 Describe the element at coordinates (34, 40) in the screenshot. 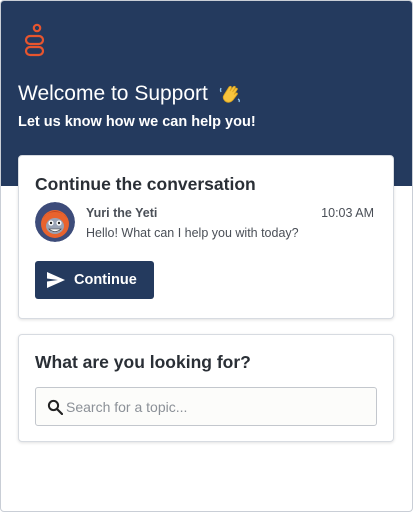

I see `brand-logo-icon` at that location.